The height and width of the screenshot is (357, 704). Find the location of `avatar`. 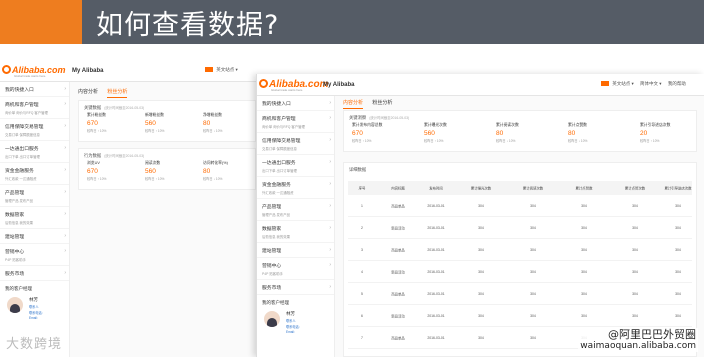

avatar is located at coordinates (272, 319).